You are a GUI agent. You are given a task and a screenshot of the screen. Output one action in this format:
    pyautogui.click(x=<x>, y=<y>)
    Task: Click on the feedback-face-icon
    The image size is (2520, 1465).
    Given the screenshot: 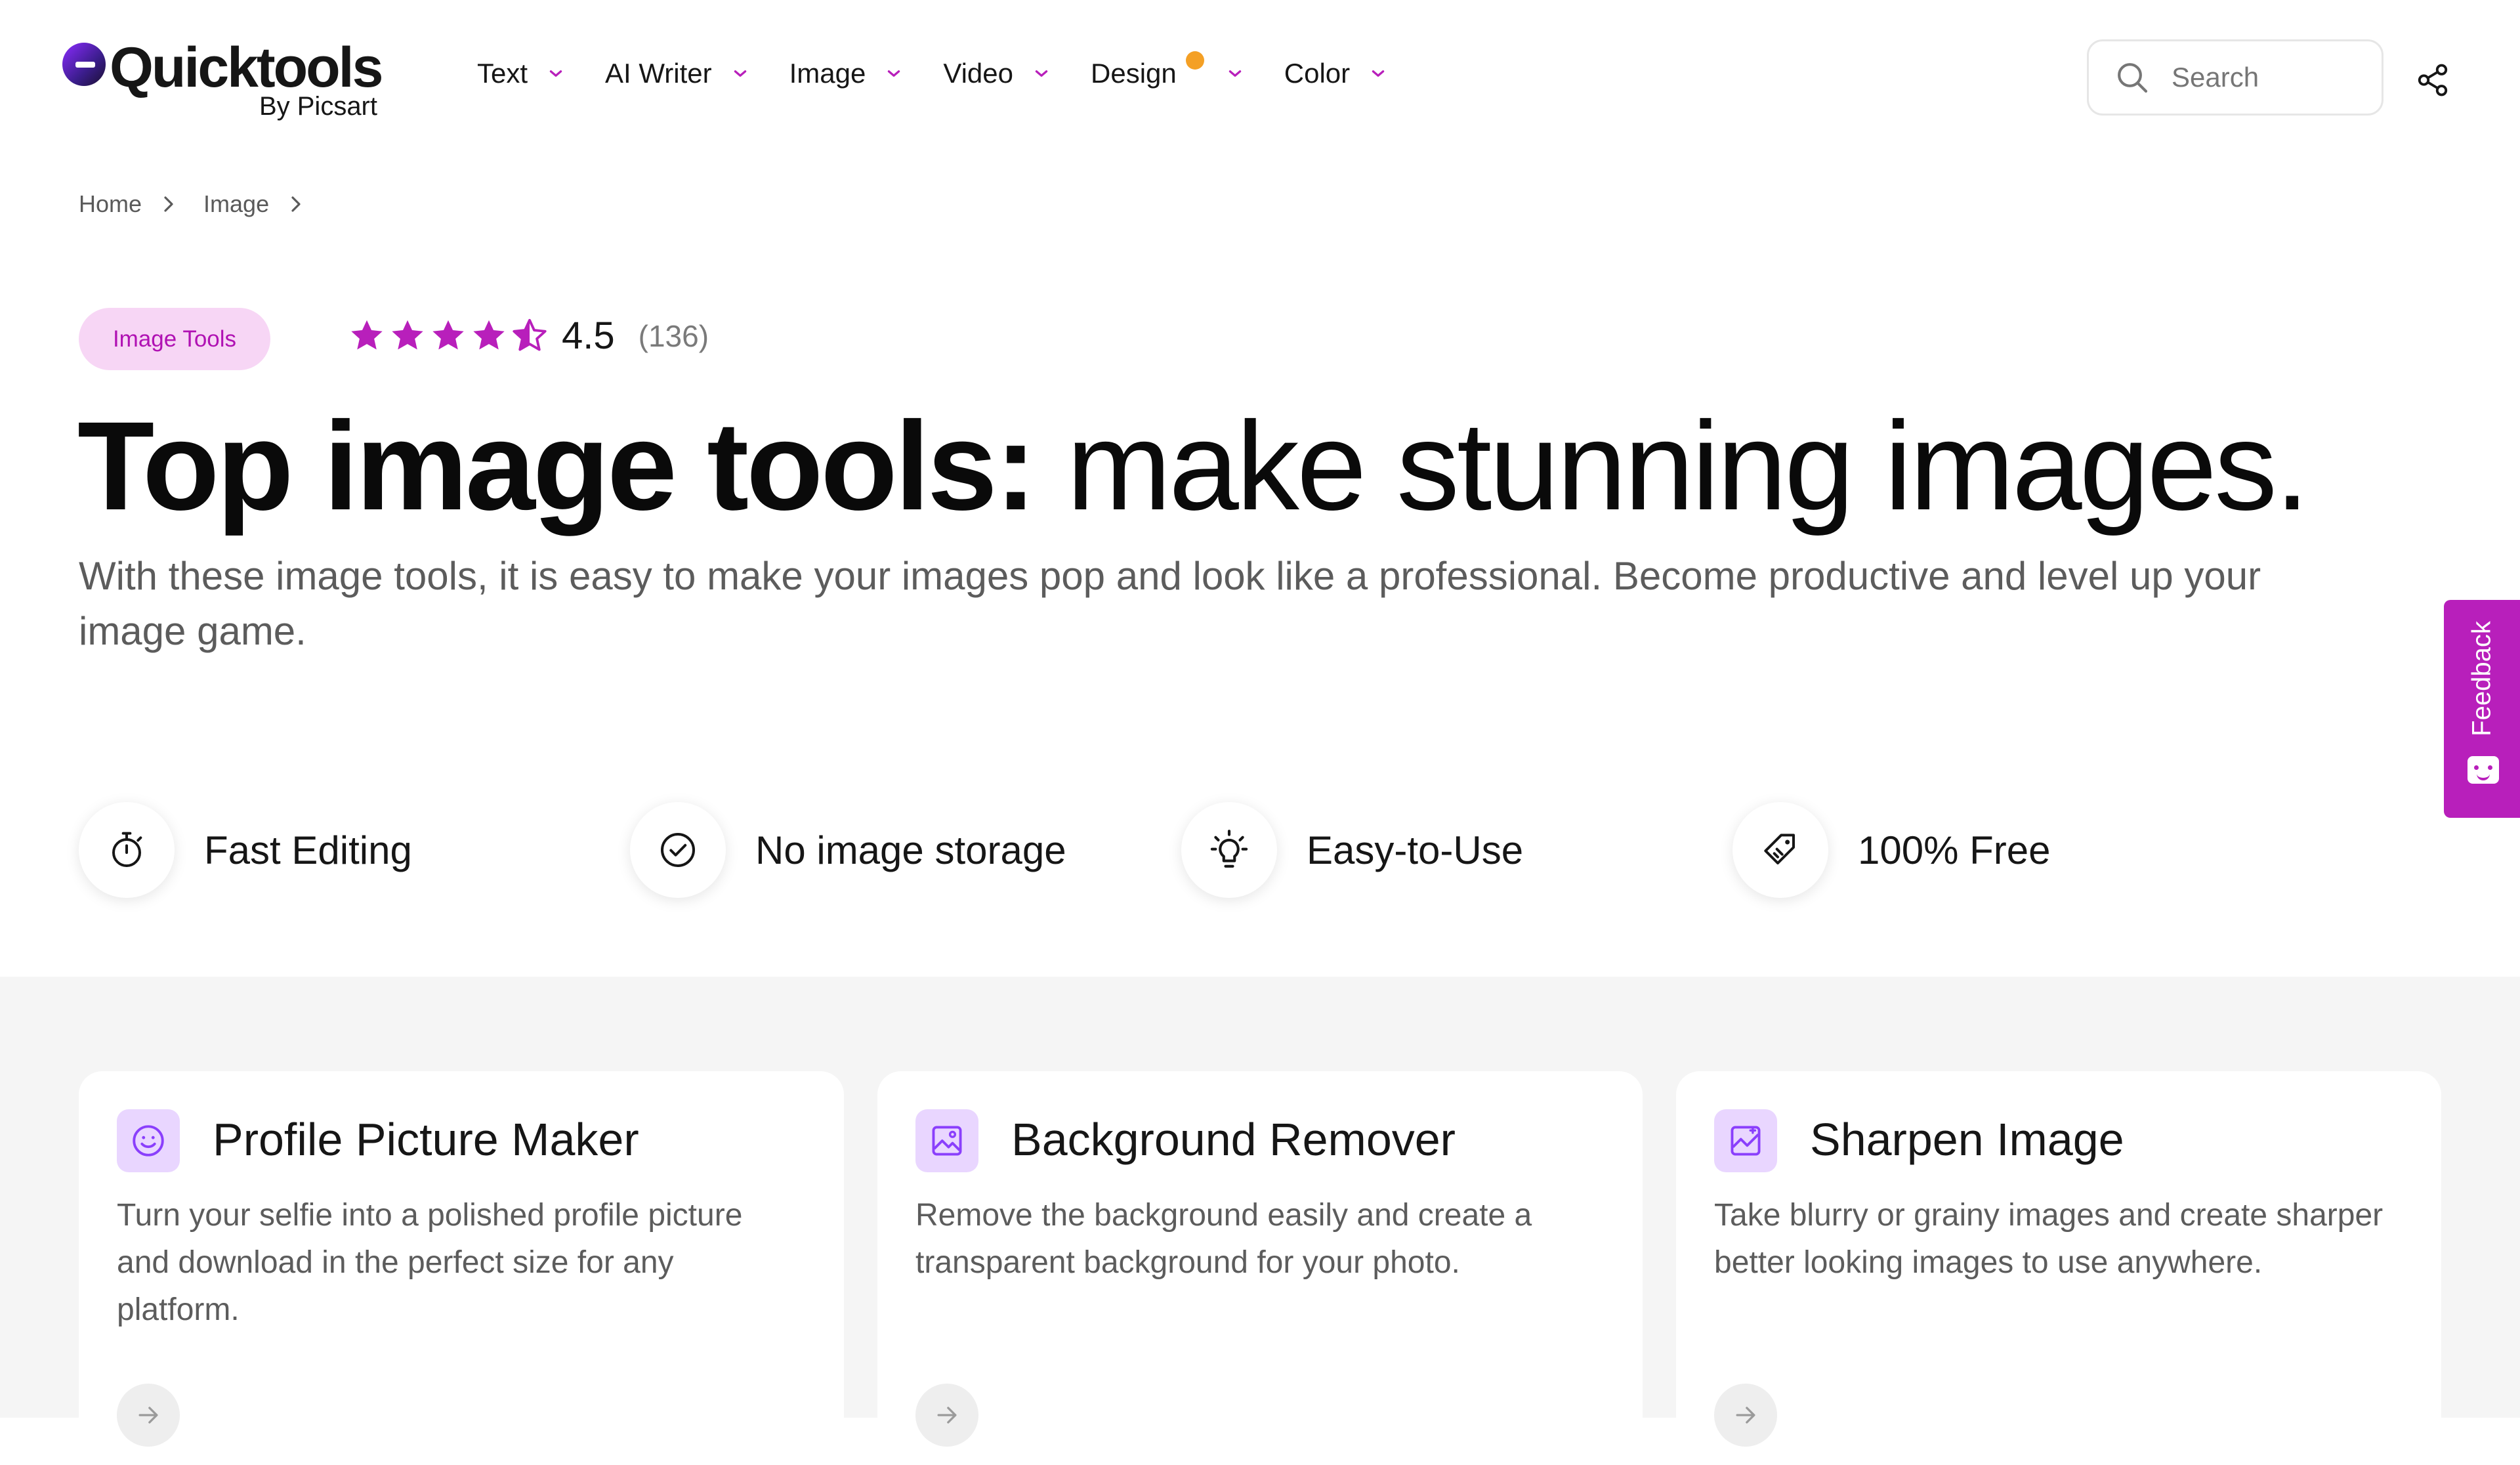 What is the action you would take?
    pyautogui.click(x=2483, y=770)
    